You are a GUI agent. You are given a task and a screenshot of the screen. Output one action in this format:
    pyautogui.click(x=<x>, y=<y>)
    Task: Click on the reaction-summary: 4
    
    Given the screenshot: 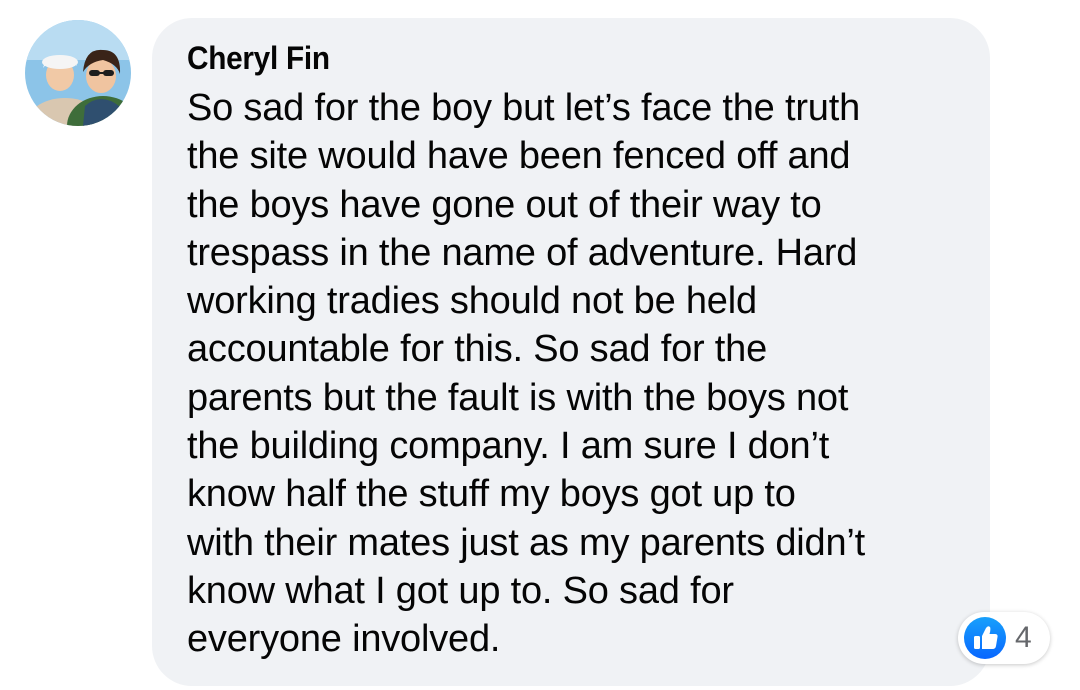 What is the action you would take?
    pyautogui.click(x=1004, y=638)
    